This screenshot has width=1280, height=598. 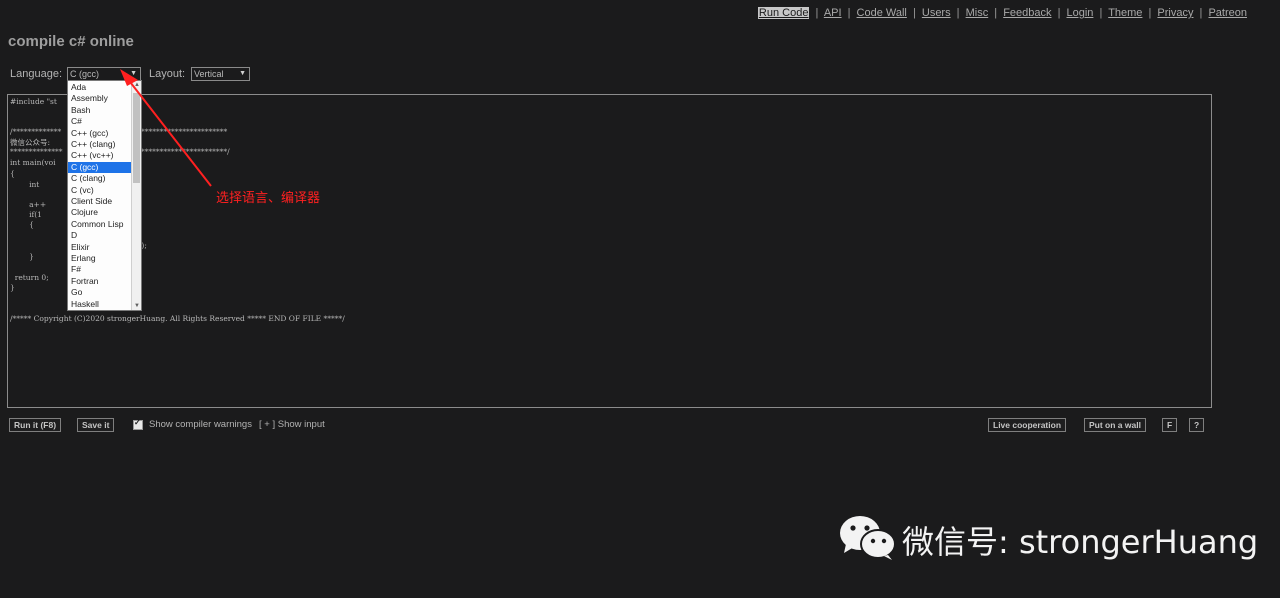 I want to click on put-on-wall-button: Put on a wall, so click(x=1115, y=425).